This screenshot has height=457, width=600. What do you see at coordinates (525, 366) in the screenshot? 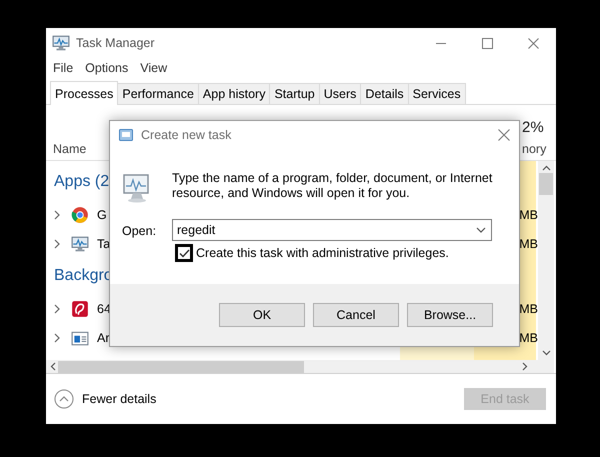
I see `scroll-right-icon` at bounding box center [525, 366].